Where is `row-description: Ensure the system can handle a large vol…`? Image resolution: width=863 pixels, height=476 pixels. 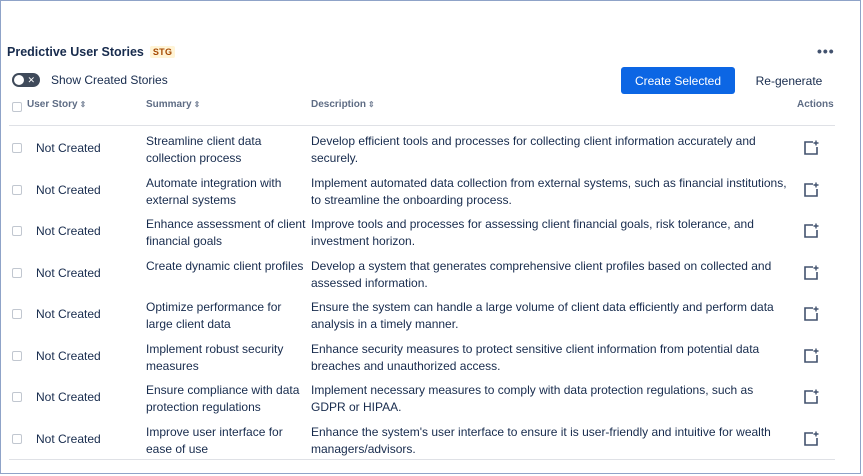 row-description: Ensure the system can handle a large vol… is located at coordinates (542, 315).